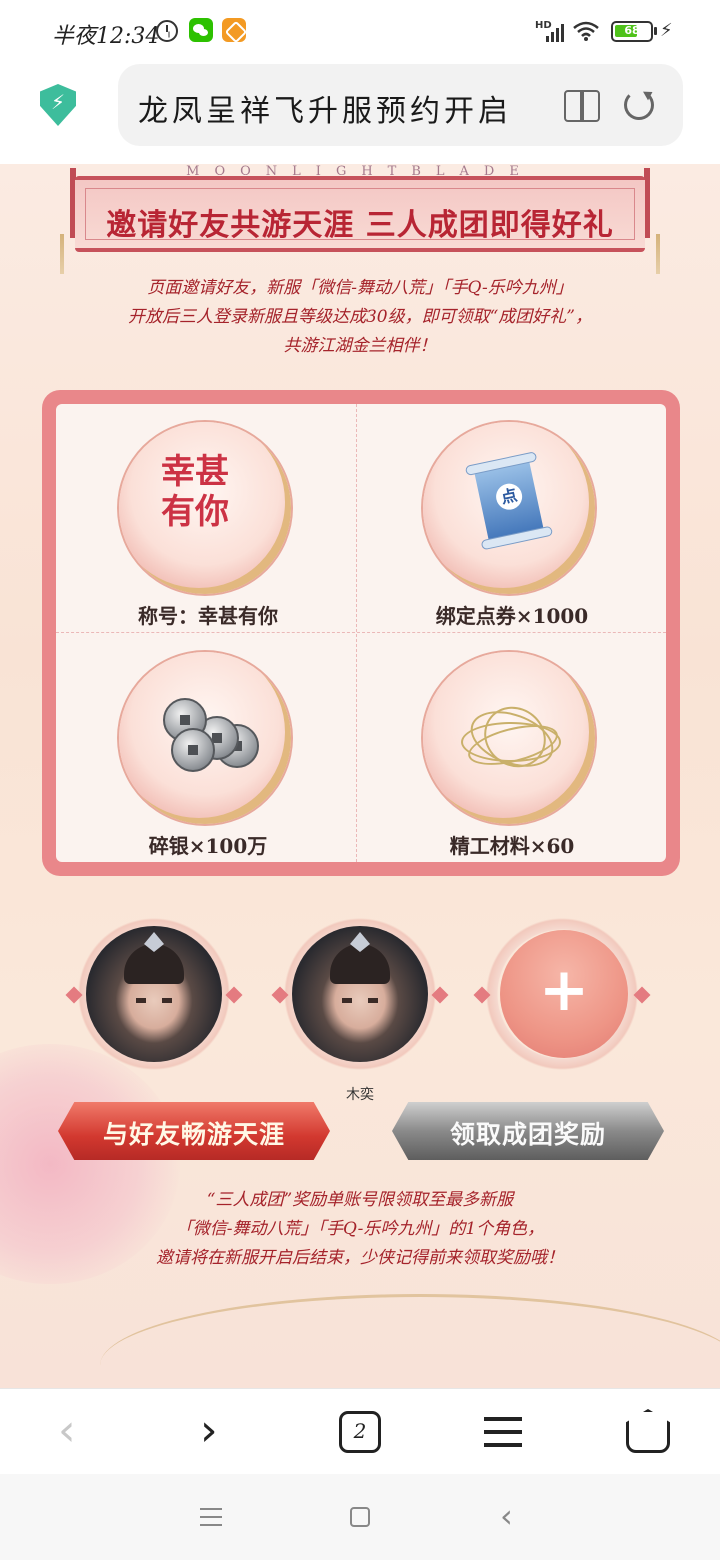  I want to click on menu-icon, so click(503, 1432).